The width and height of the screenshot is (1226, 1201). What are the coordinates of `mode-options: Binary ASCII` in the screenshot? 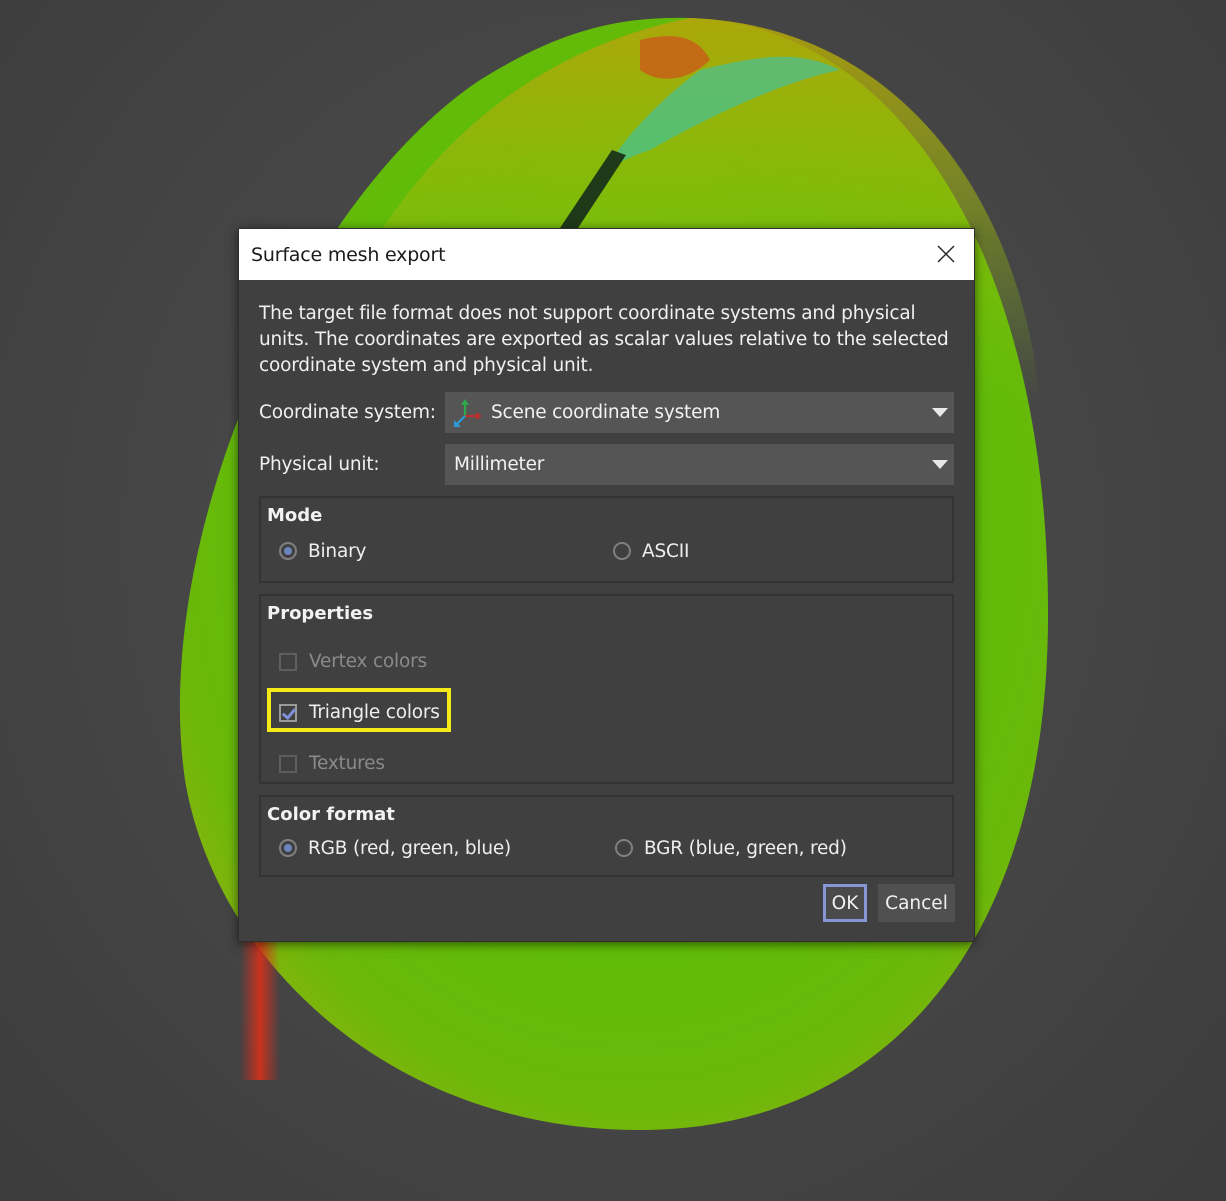 It's located at (606, 551).